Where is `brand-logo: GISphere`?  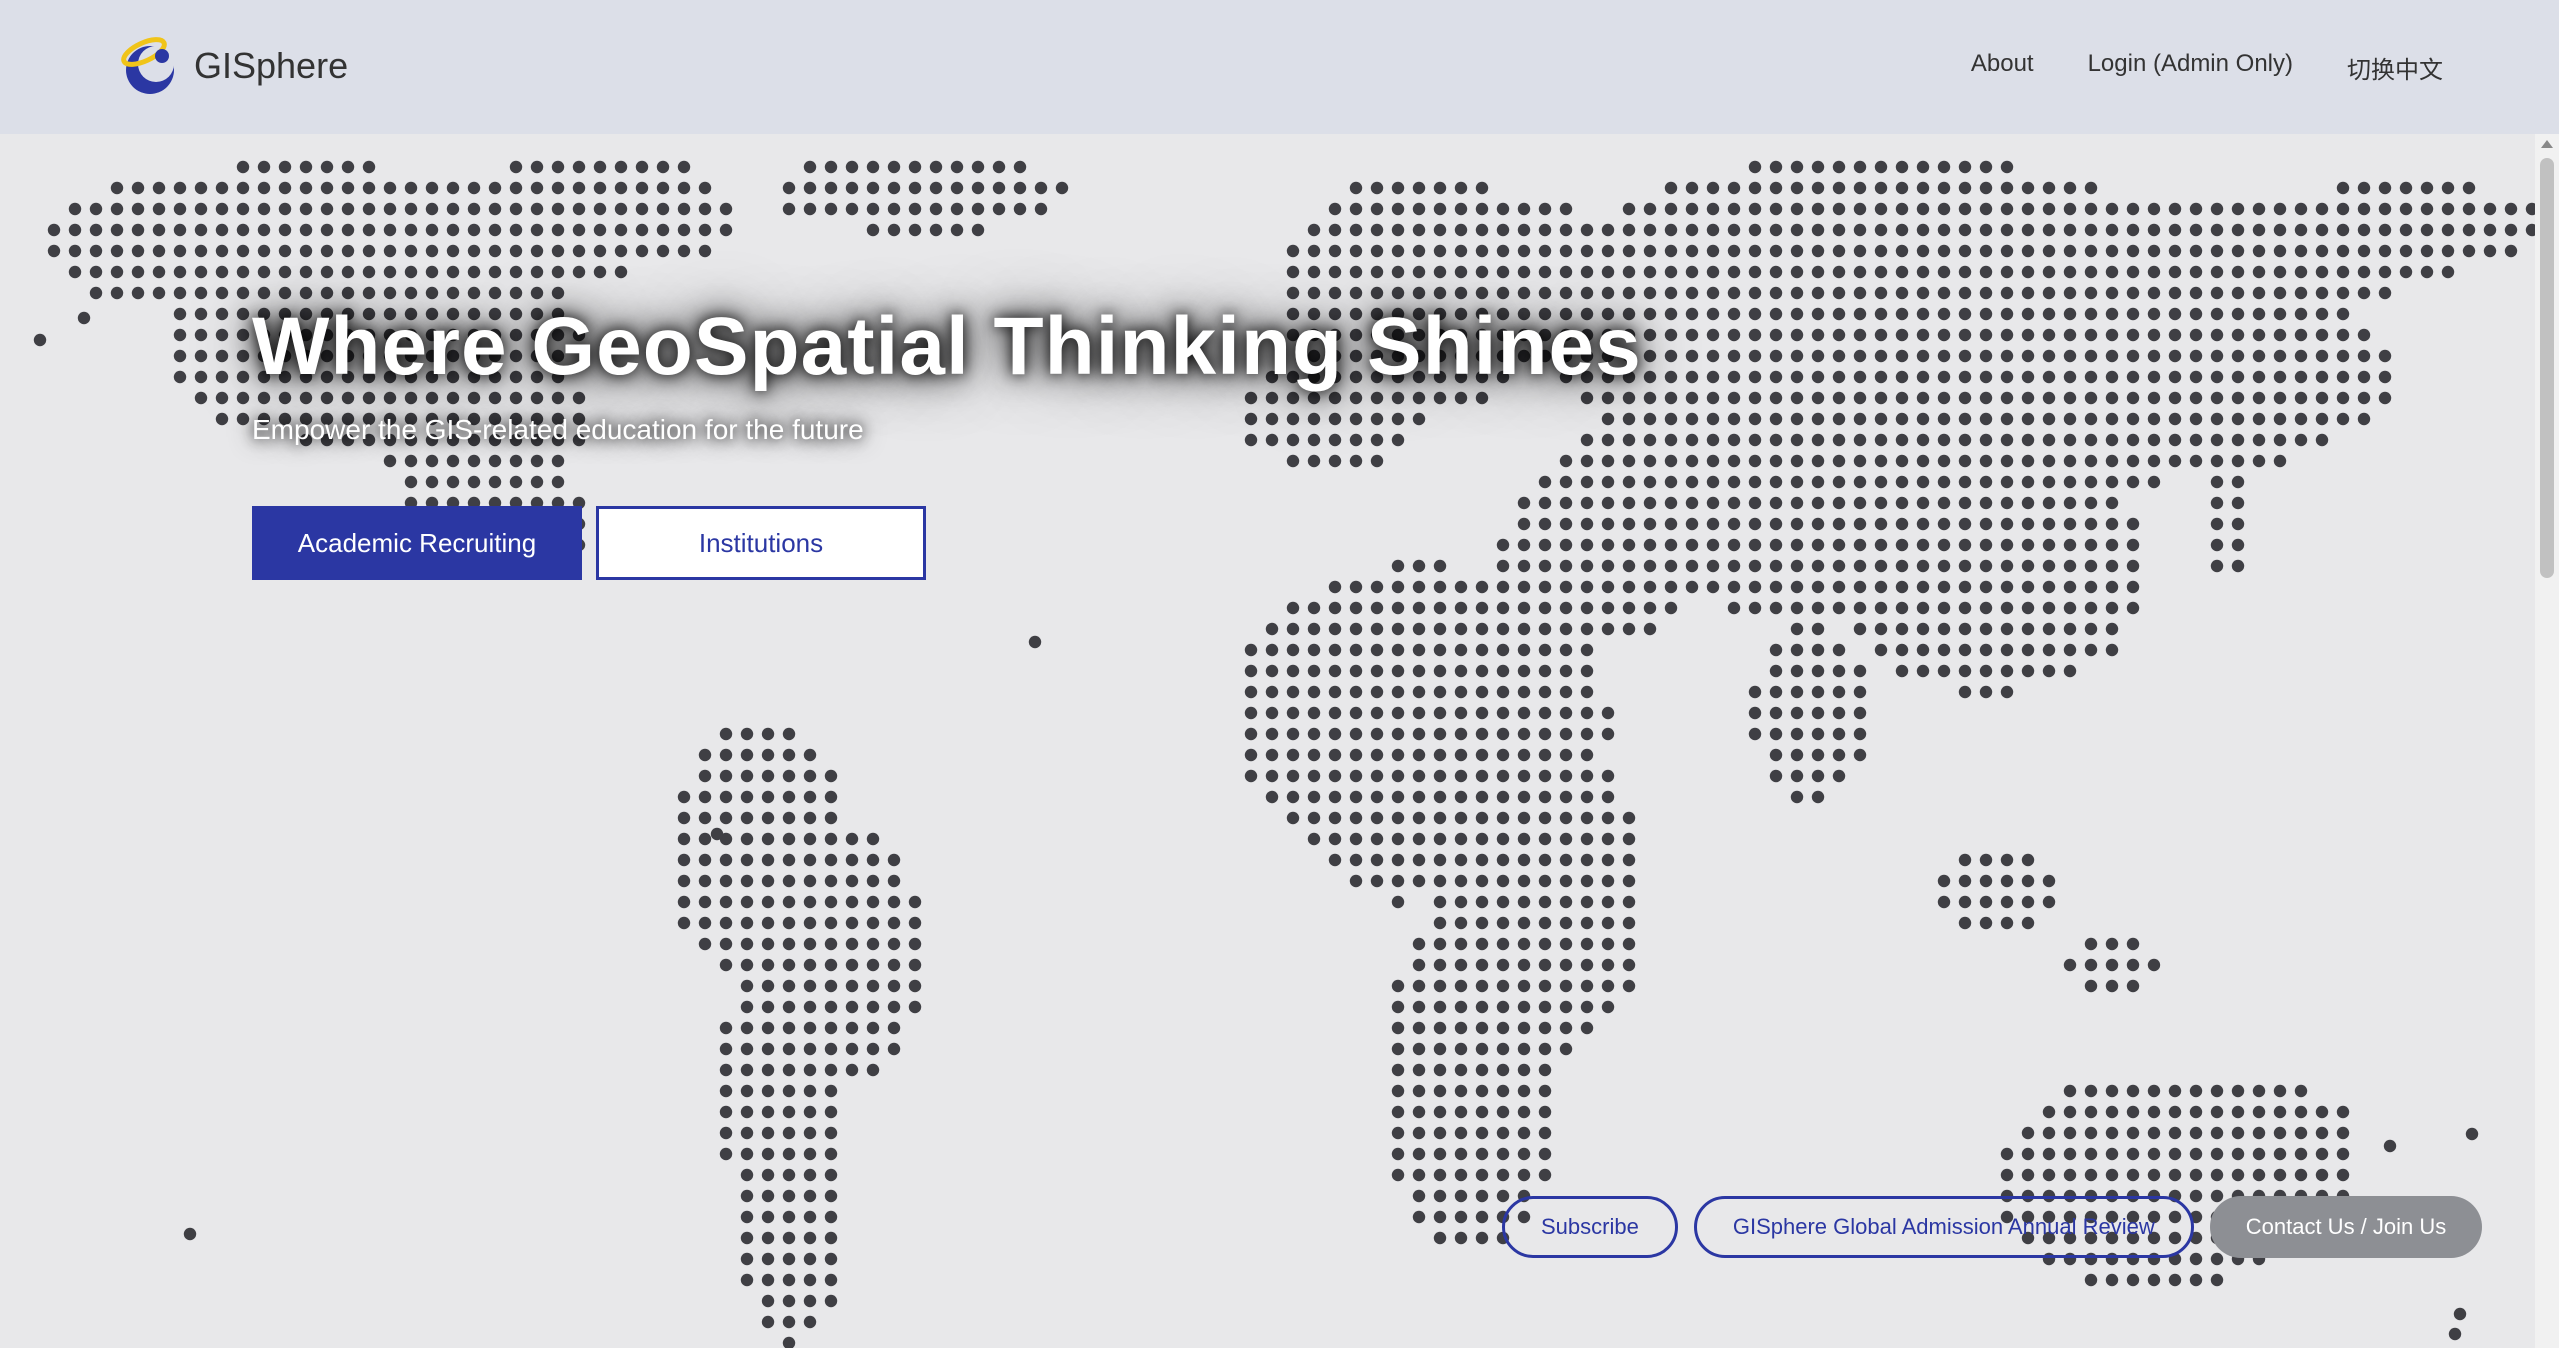 brand-logo: GISphere is located at coordinates (232, 66).